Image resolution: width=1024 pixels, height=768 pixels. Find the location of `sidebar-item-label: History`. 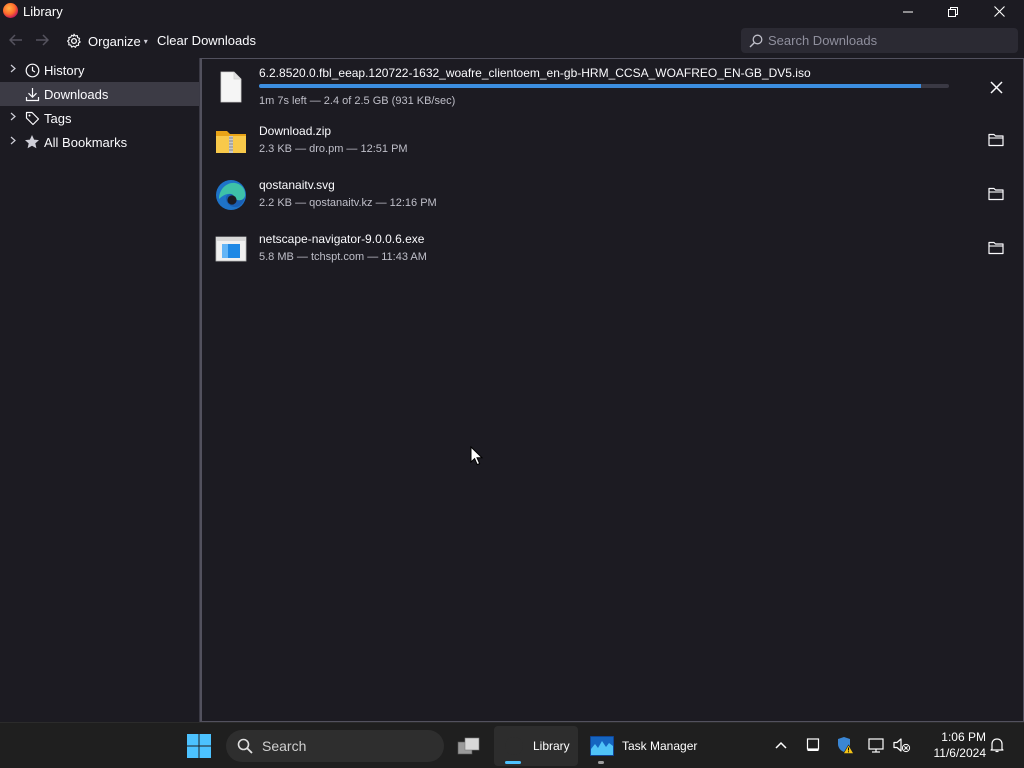

sidebar-item-label: History is located at coordinates (64, 70).